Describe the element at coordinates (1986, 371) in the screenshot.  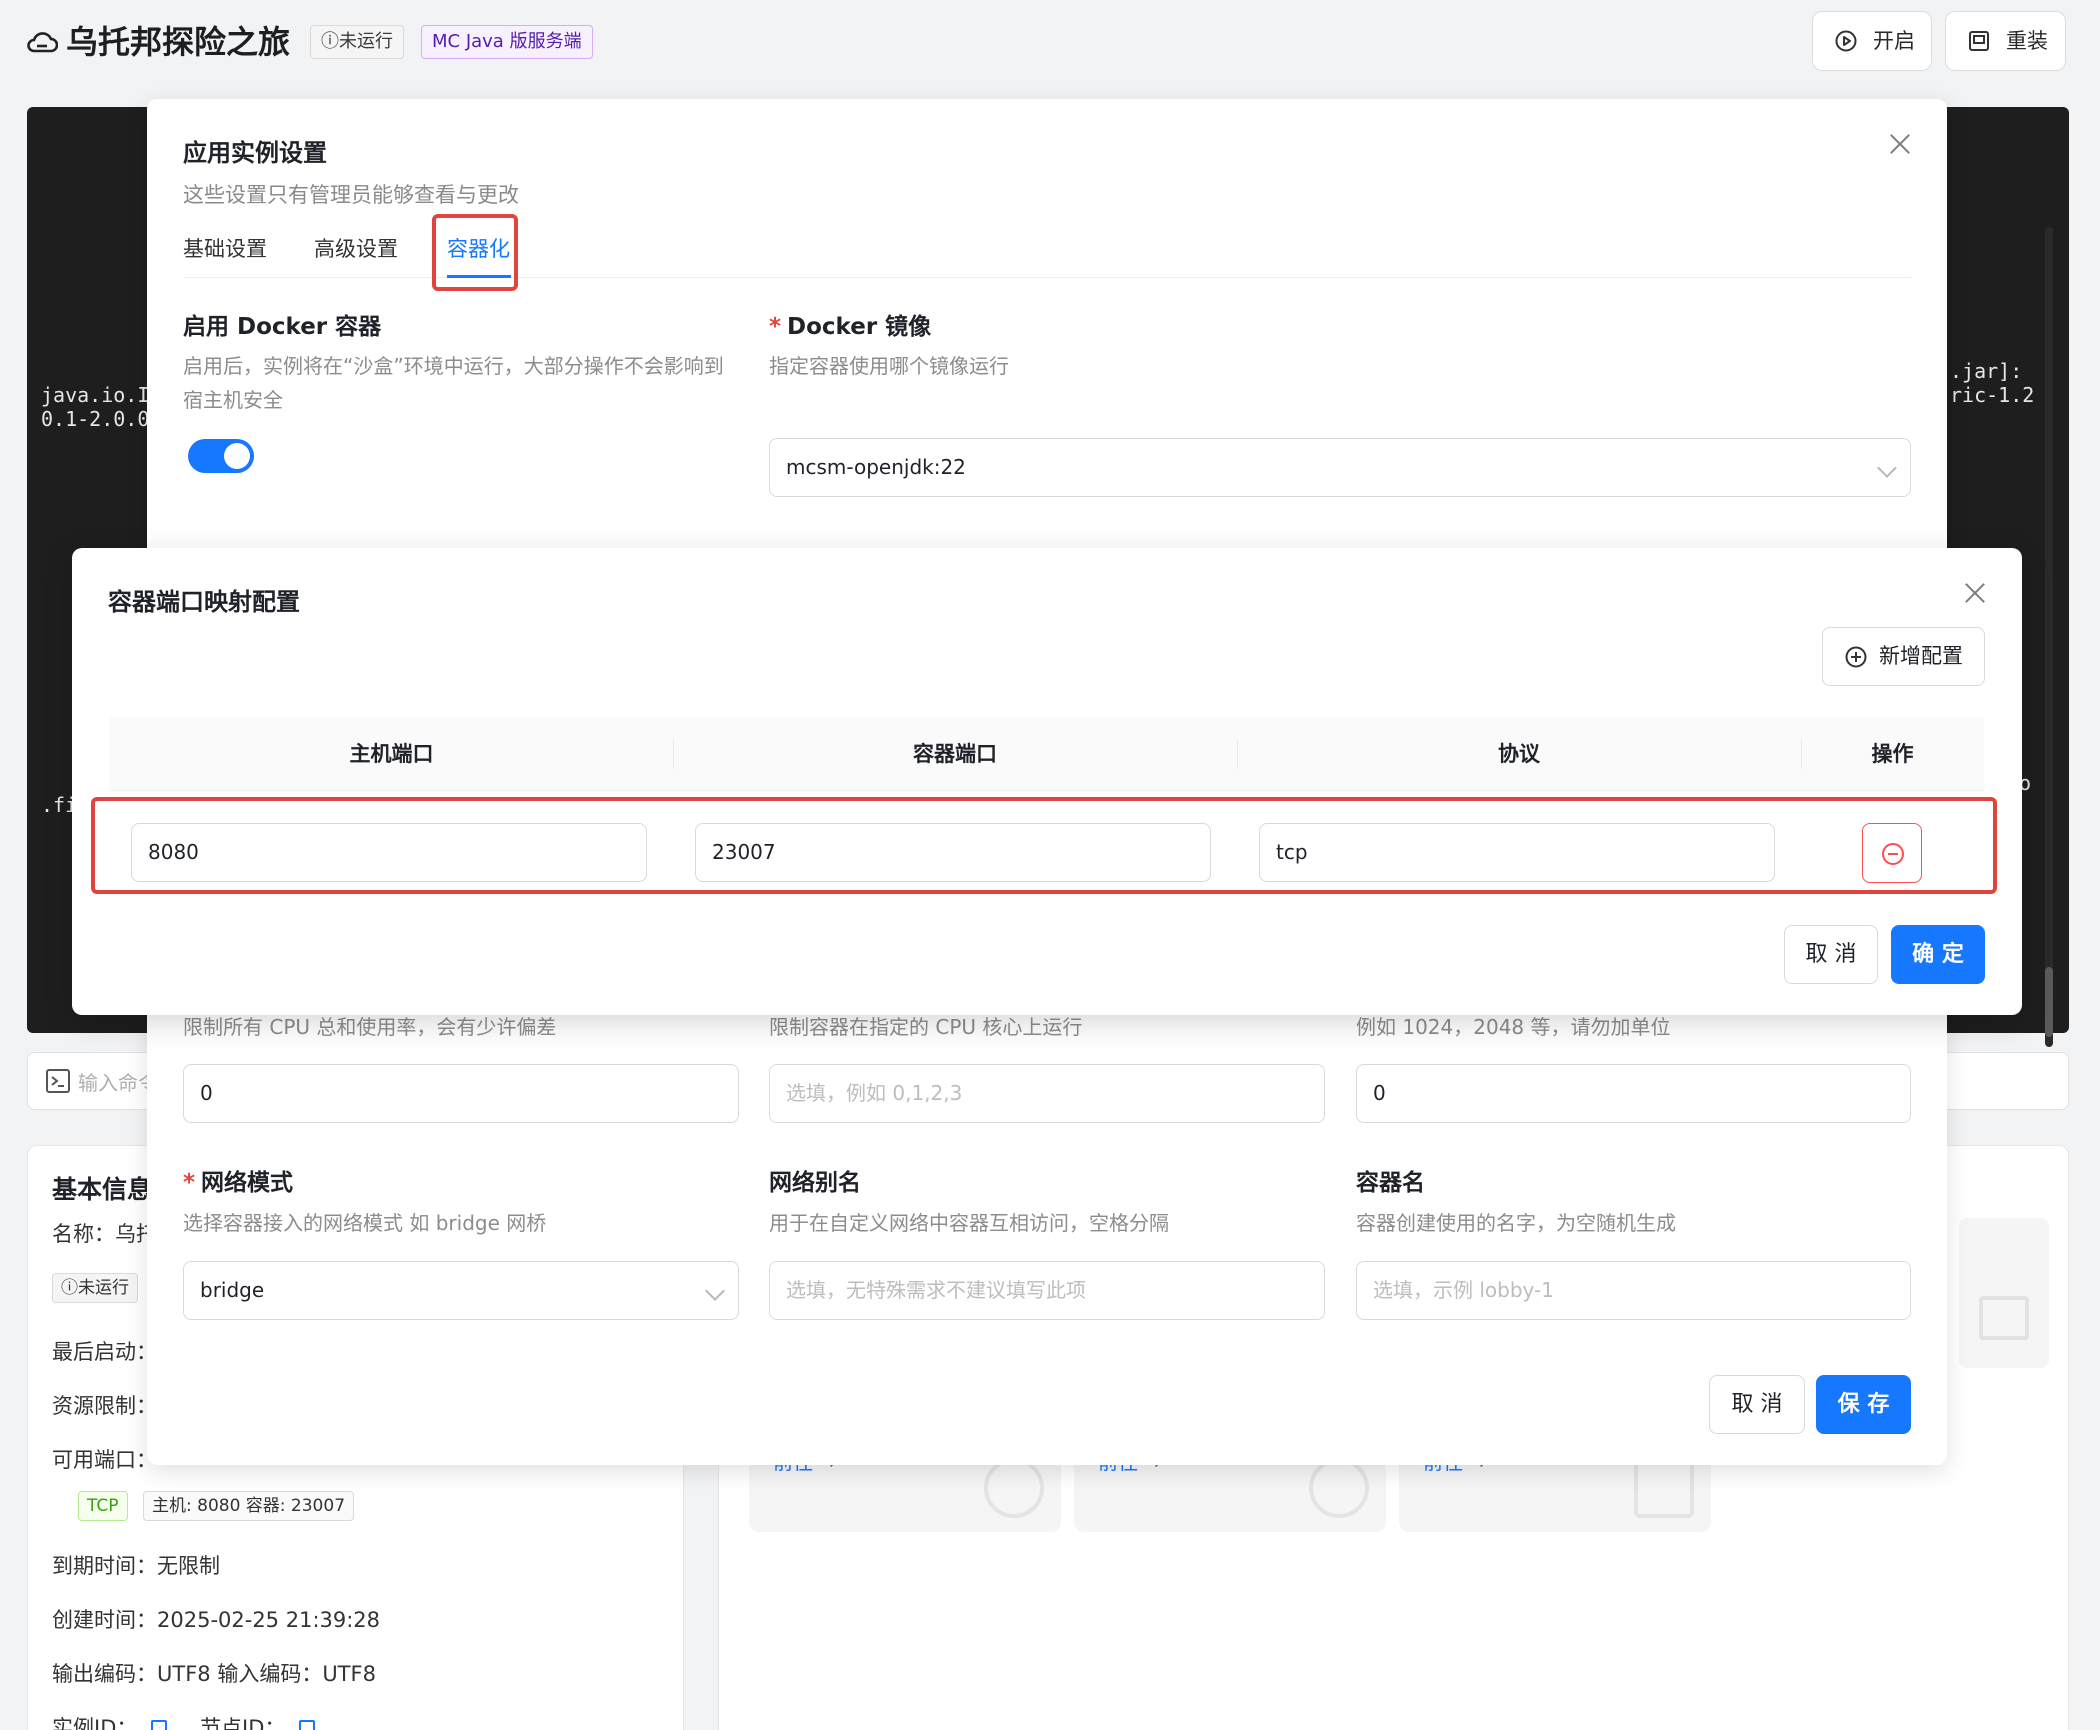
I see `terminal-line: .jar]:` at that location.